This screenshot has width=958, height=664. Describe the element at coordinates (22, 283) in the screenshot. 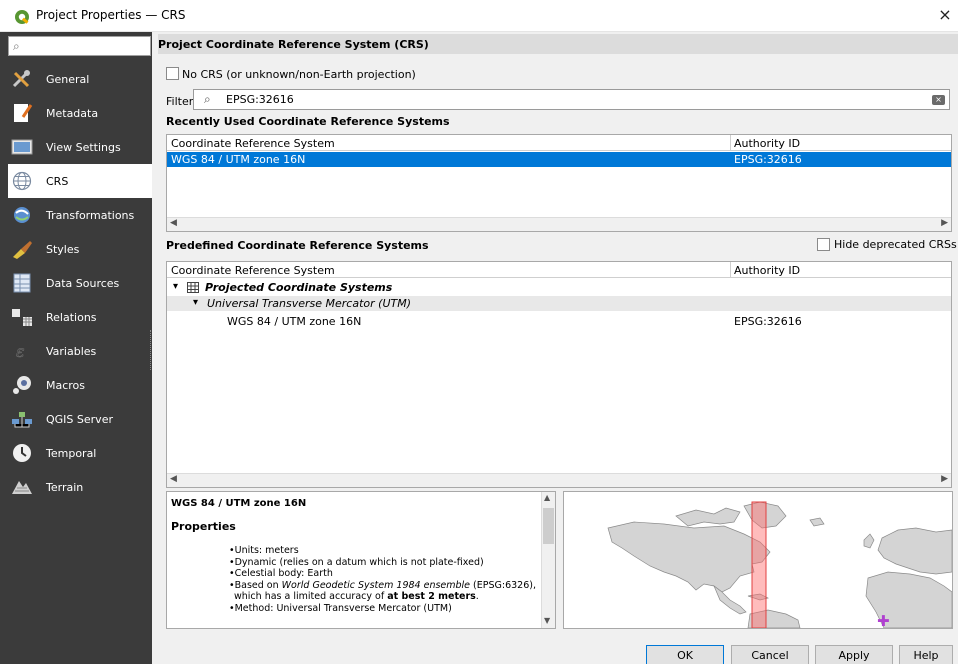

I see `data-sources-icon` at that location.